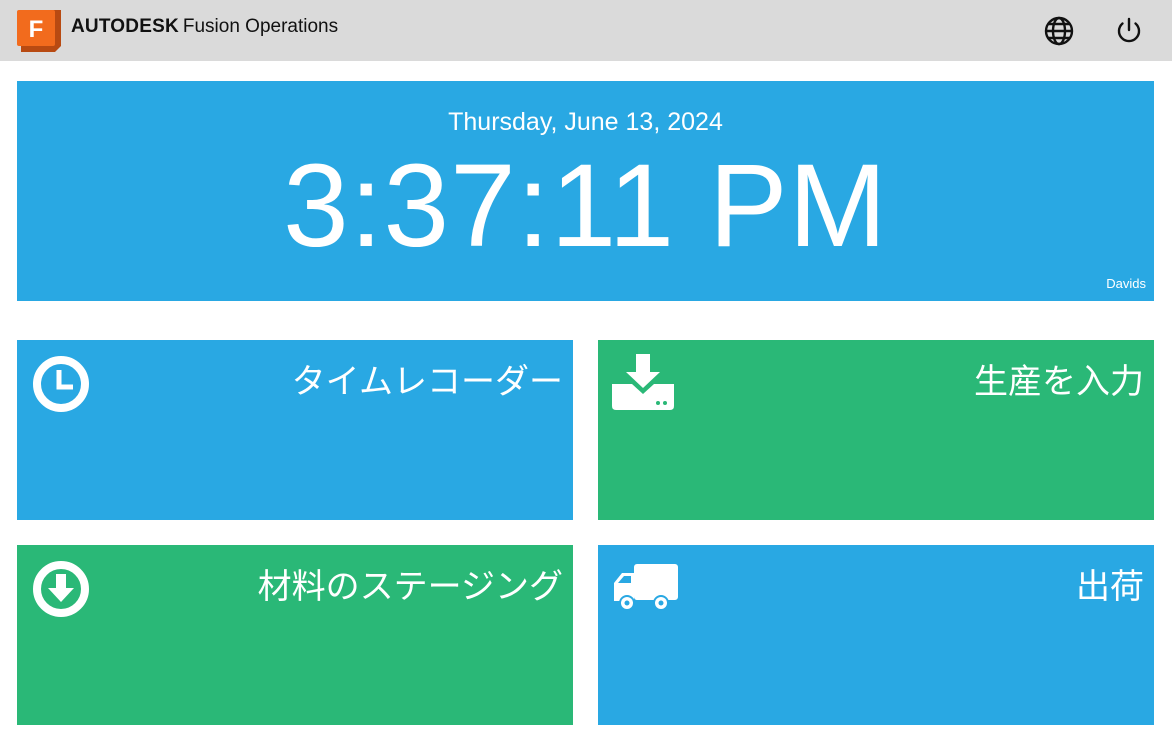 The height and width of the screenshot is (744, 1172). I want to click on truck-icon, so click(645, 589).